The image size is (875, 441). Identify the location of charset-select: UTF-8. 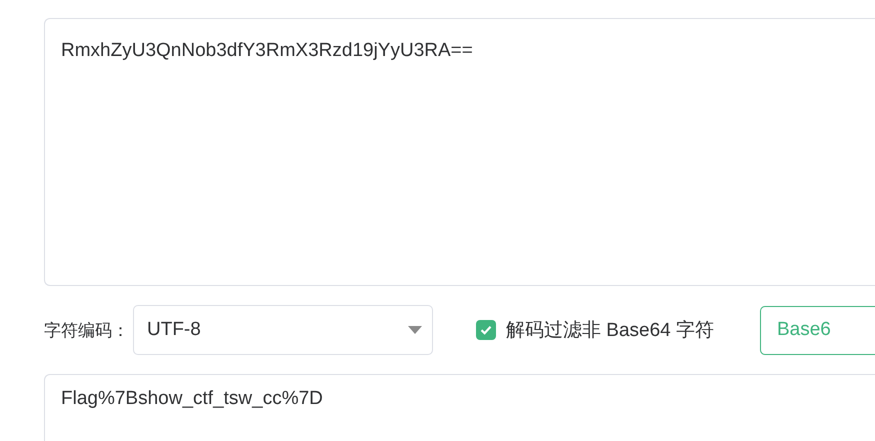
(283, 330).